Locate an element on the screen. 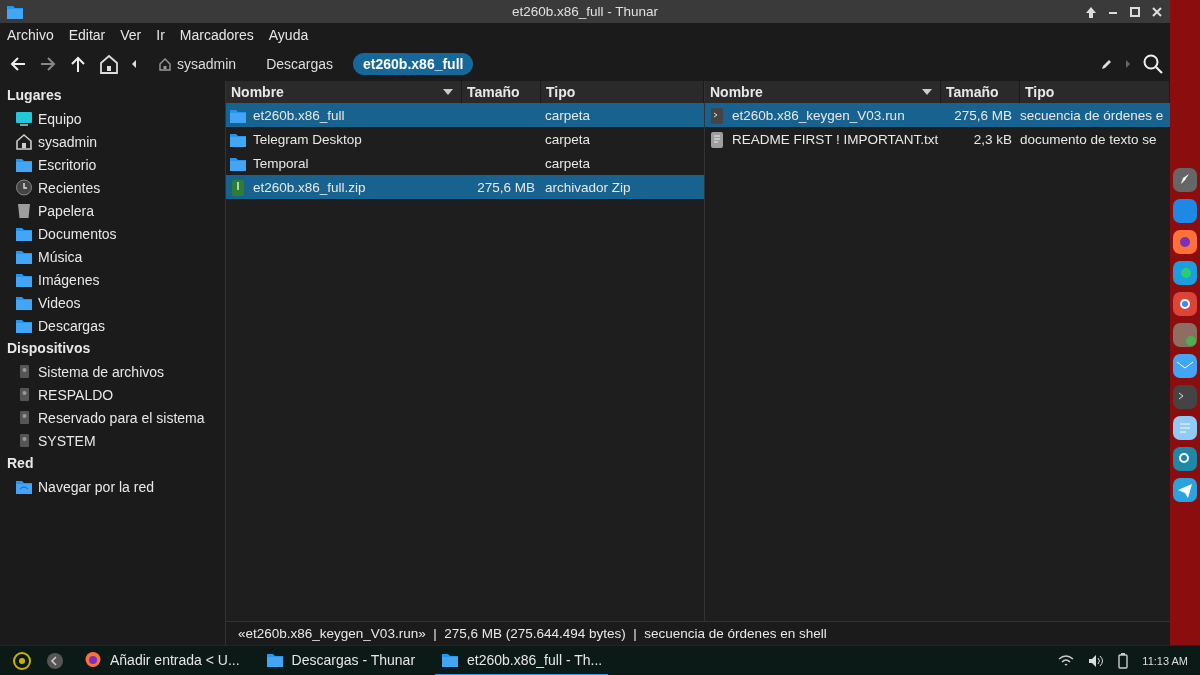 The height and width of the screenshot is (675, 1200). sidebar-item: Reservado para el sistema is located at coordinates (112, 417).